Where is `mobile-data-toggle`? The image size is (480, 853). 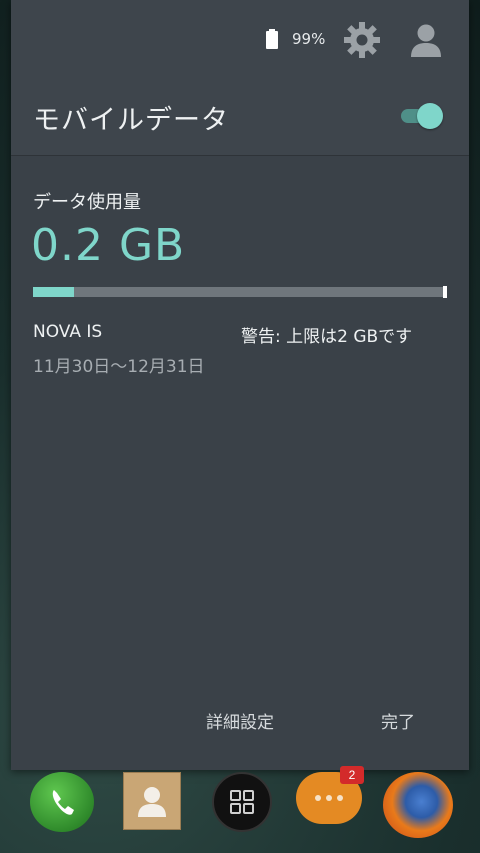 mobile-data-toggle is located at coordinates (423, 116).